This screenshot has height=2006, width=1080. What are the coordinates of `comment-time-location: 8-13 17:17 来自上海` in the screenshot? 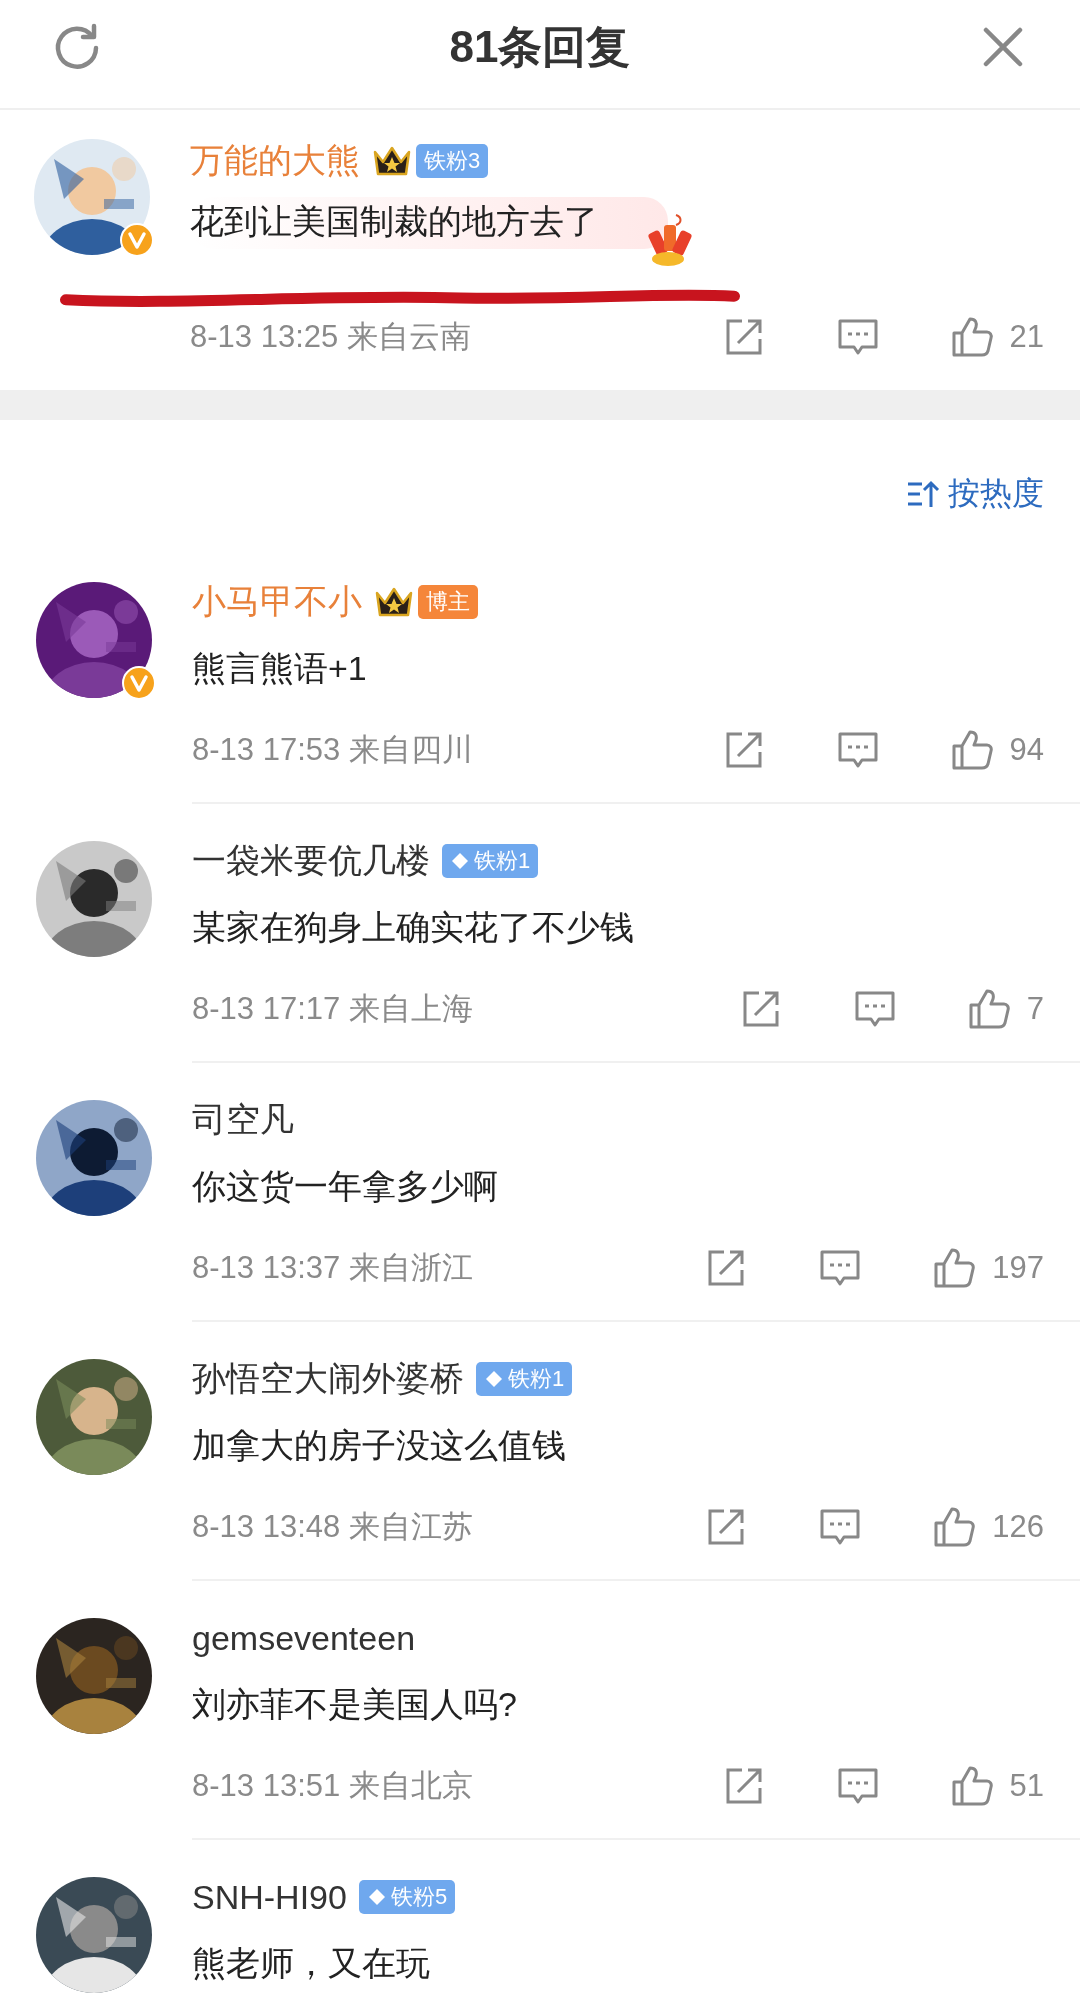 It's located at (332, 1009).